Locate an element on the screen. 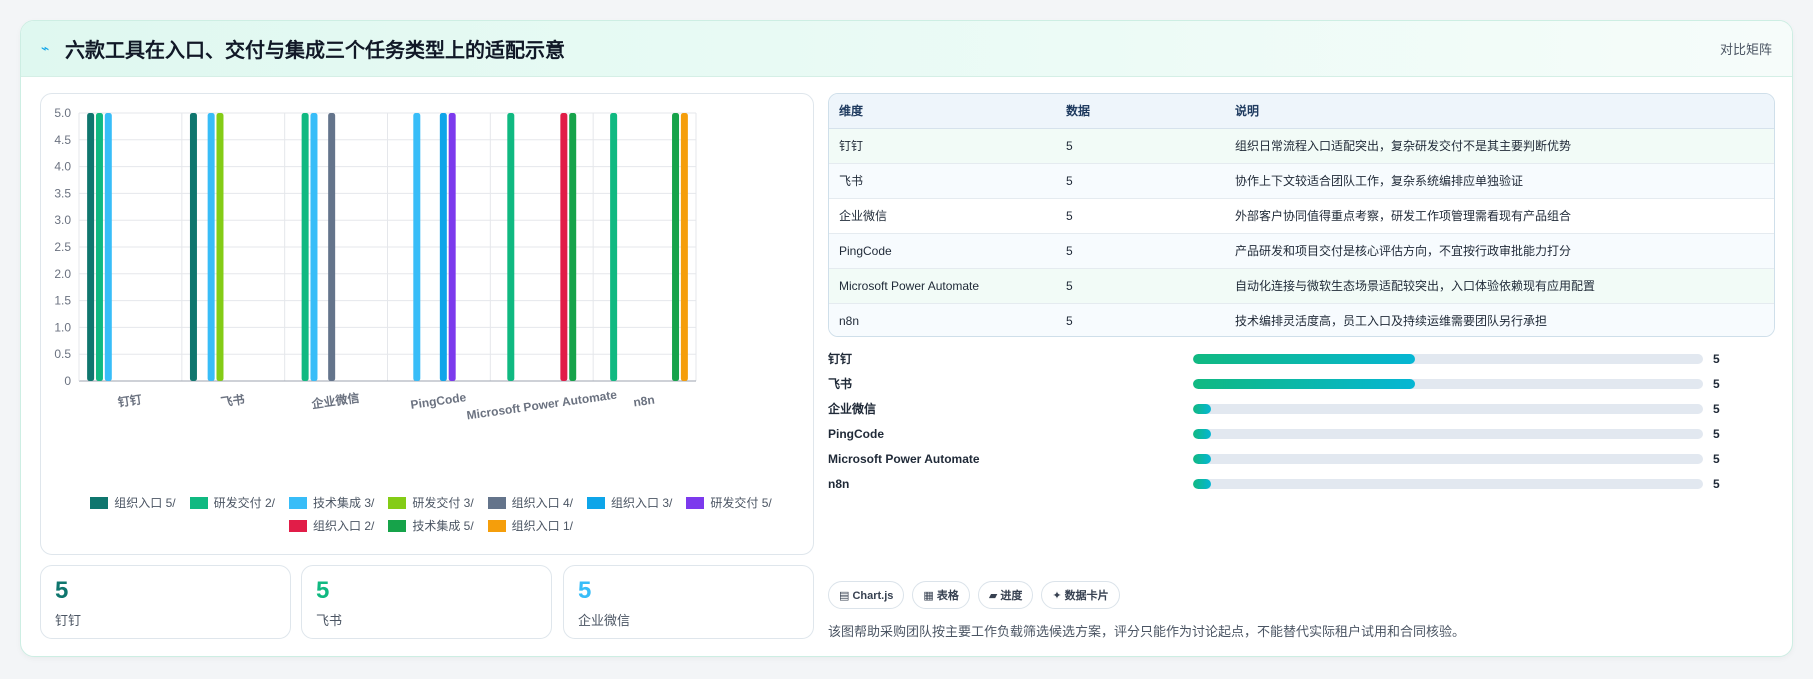 This screenshot has height=679, width=1813. legend-label: 组织入口 1/ is located at coordinates (542, 526).